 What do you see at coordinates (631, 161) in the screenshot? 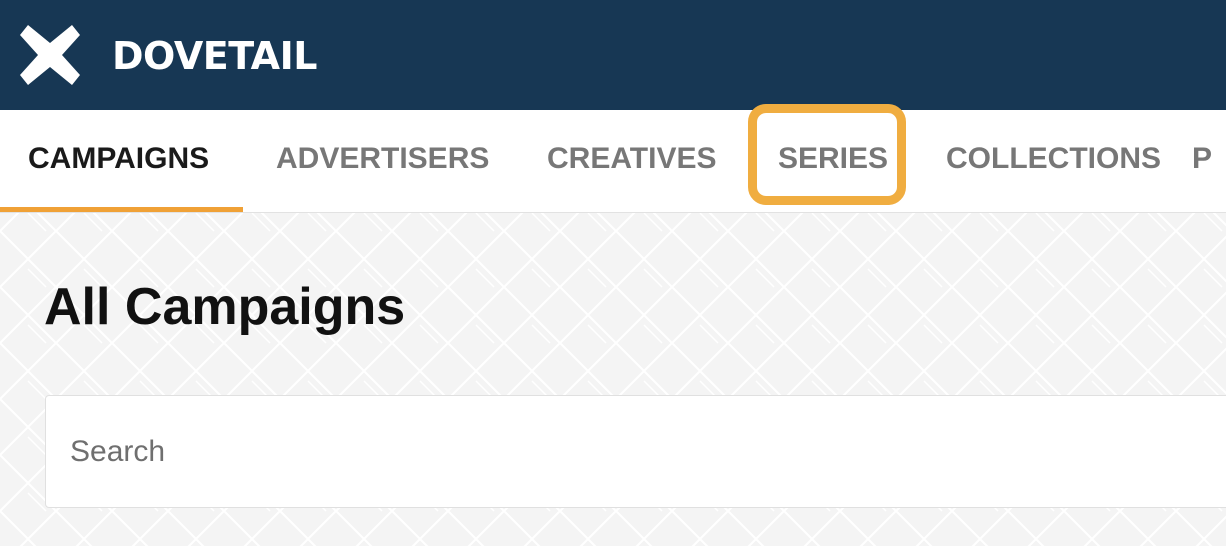
I see `tab-creatives: CREATIVES` at bounding box center [631, 161].